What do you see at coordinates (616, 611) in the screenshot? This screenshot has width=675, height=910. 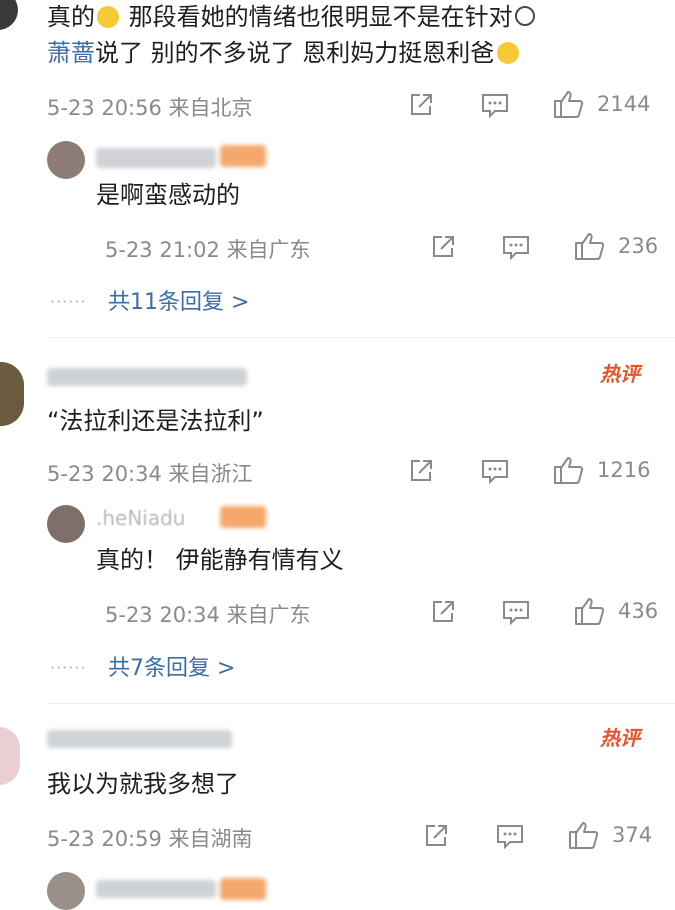 I see `like-button: 436` at bounding box center [616, 611].